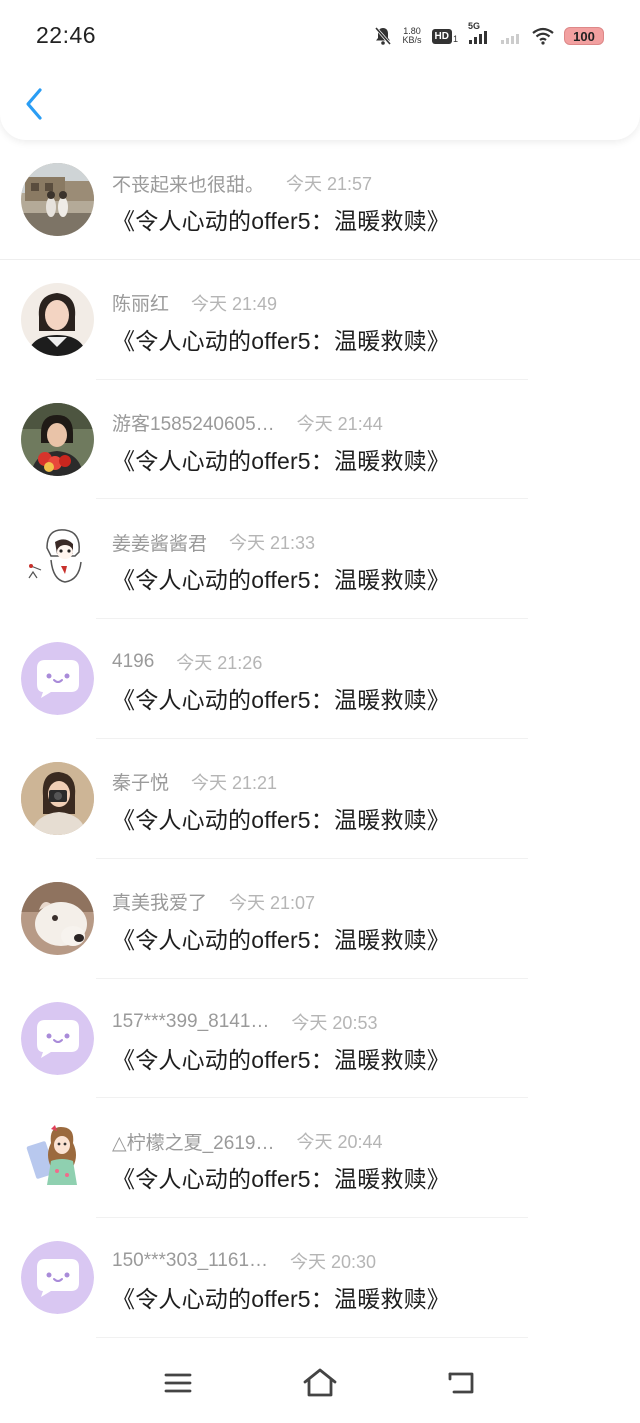 Image resolution: width=640 pixels, height=1423 pixels. I want to click on user-name: 不丧起来也很甜。, so click(188, 185).